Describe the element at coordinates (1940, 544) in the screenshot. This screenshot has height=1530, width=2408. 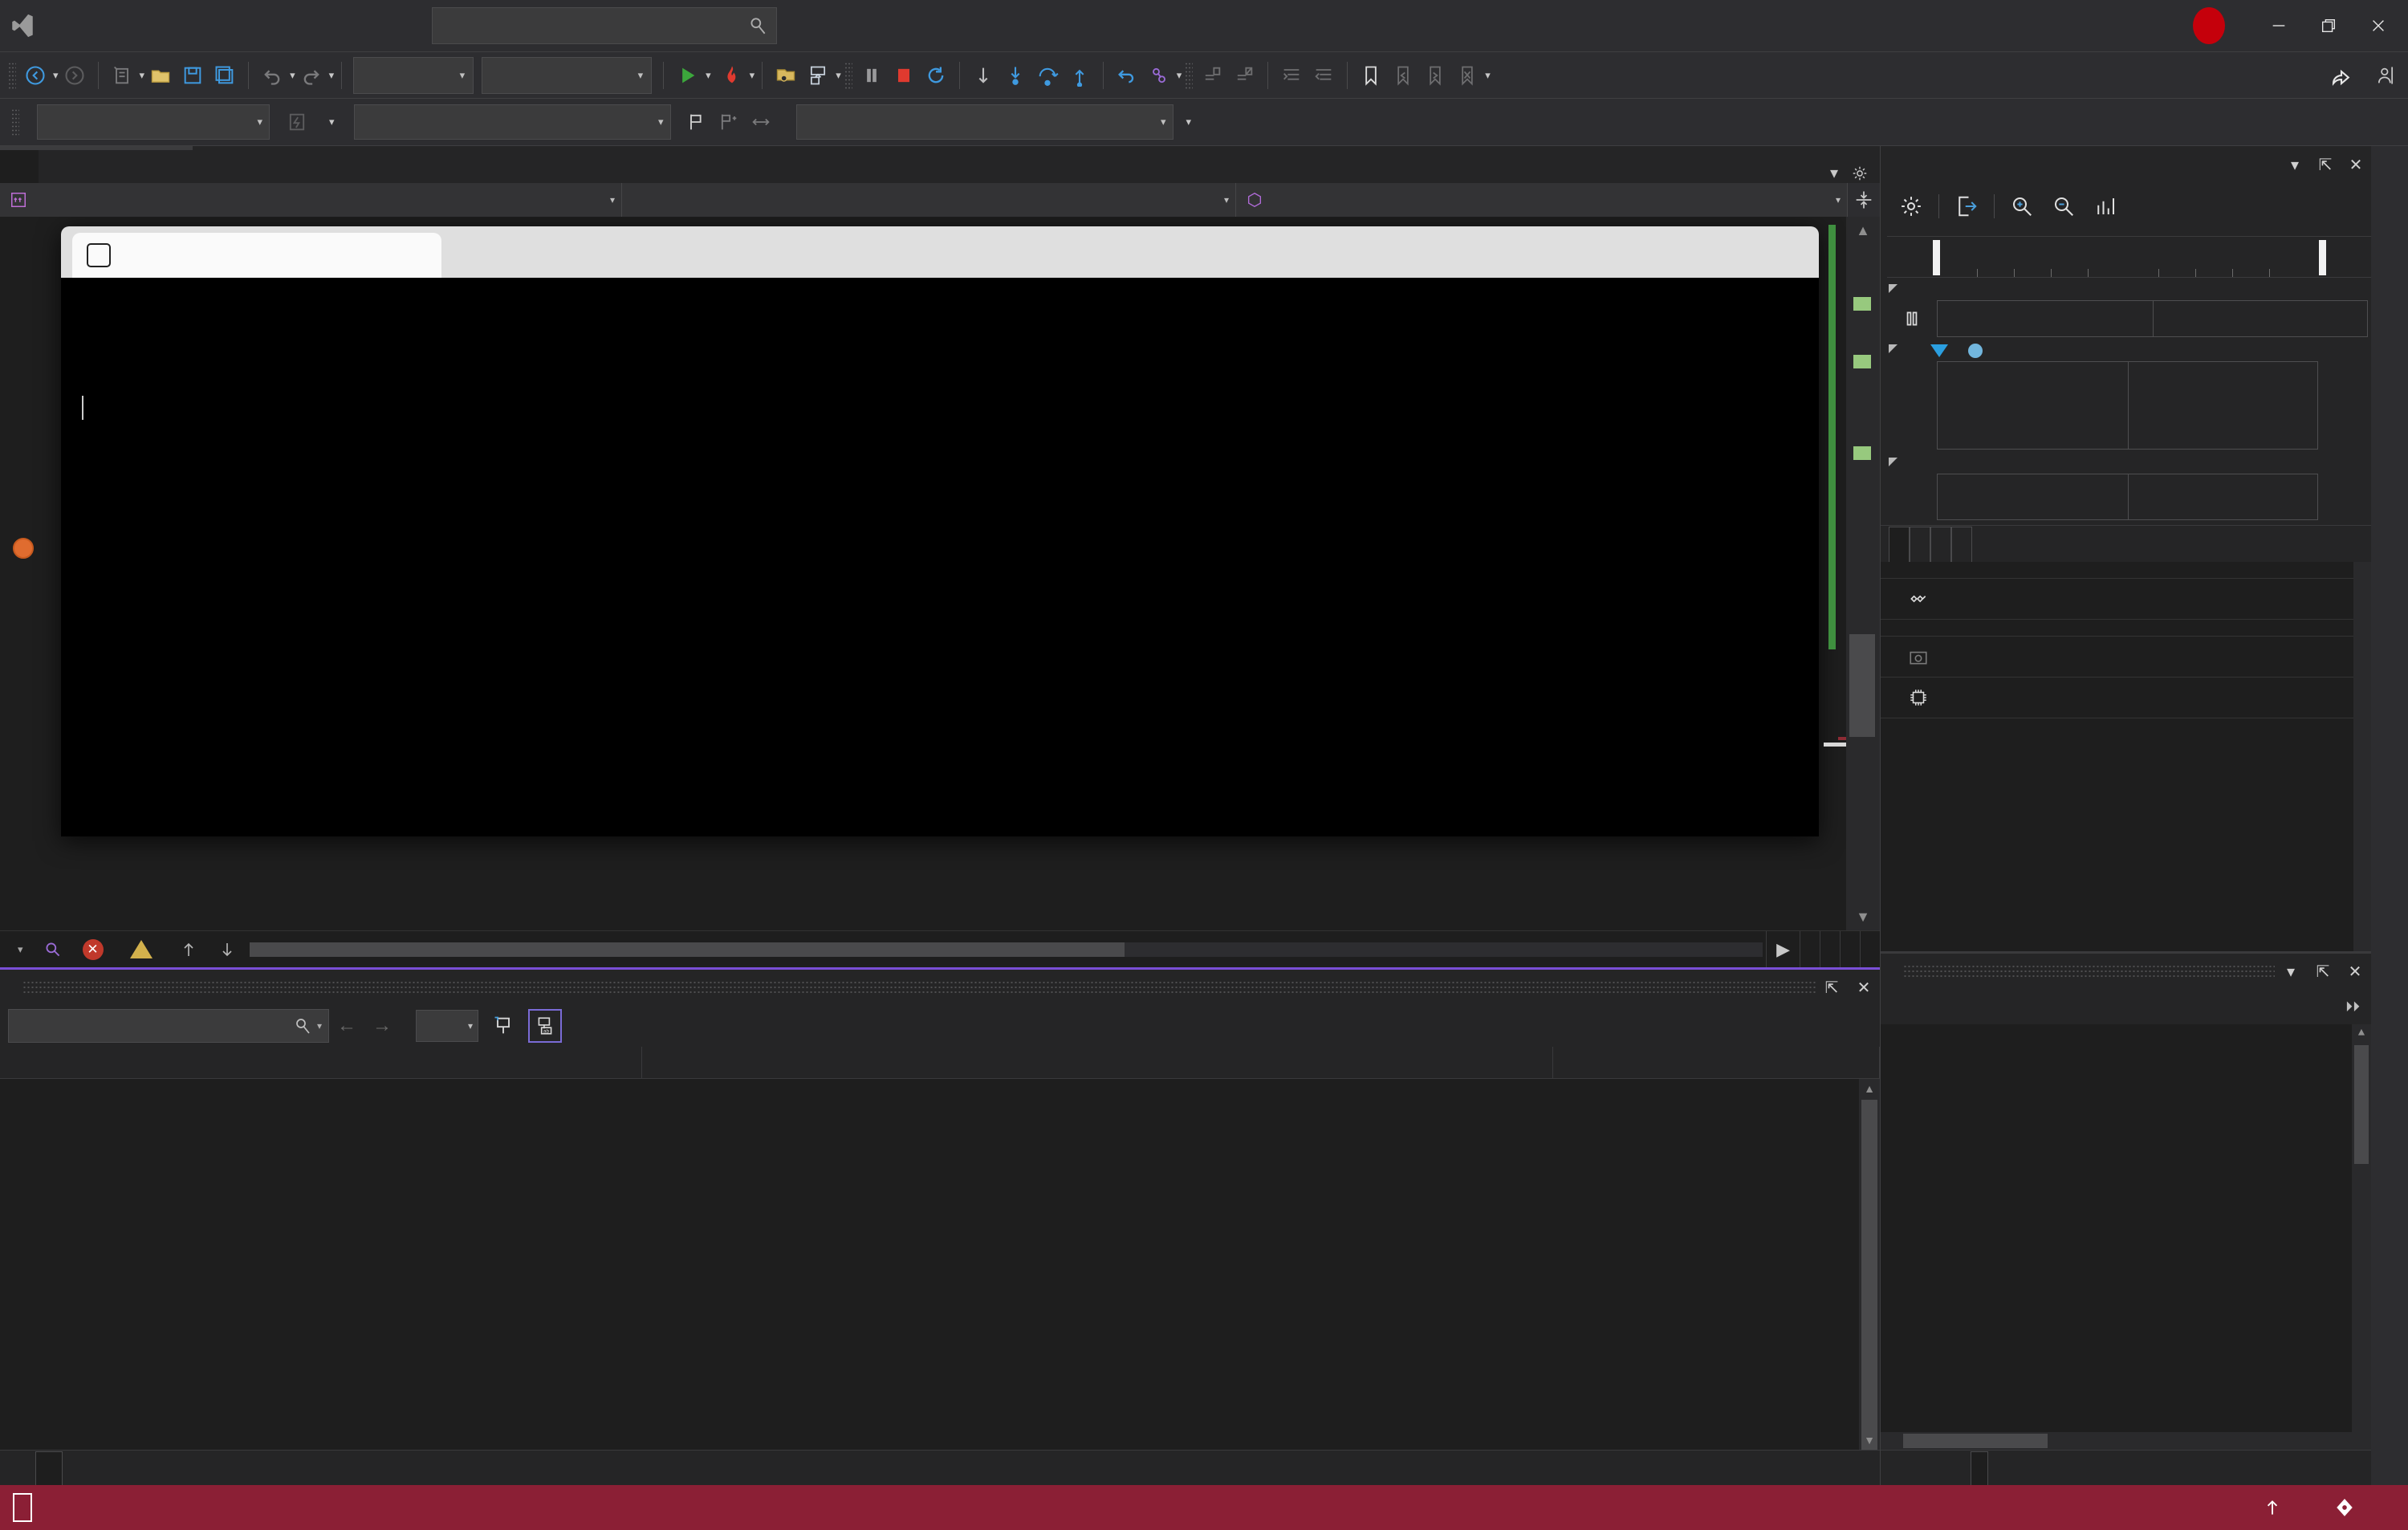
I see `tab-memory-usage` at that location.